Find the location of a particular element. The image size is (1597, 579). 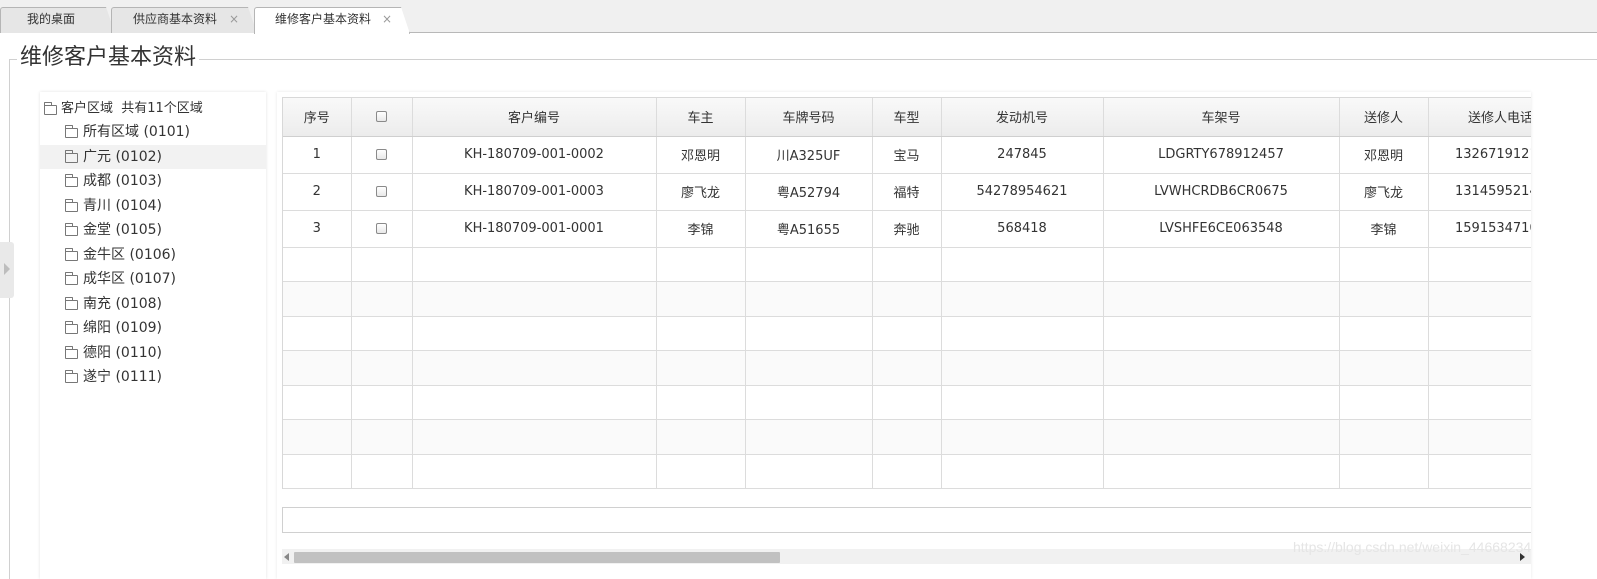

scroll-left-arrow-icon is located at coordinates (286, 557).